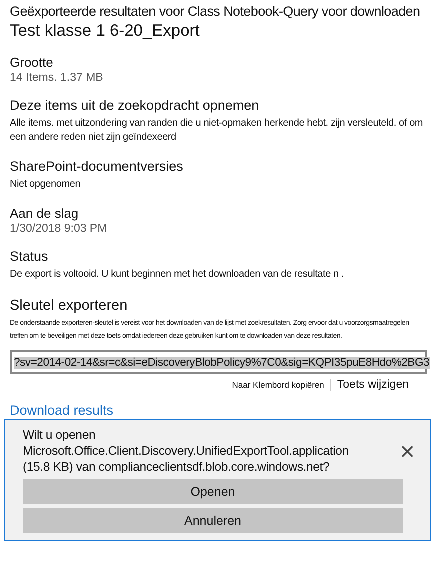 Image resolution: width=435 pixels, height=565 pixels. I want to click on section-heading: Aan de slag, so click(45, 213).